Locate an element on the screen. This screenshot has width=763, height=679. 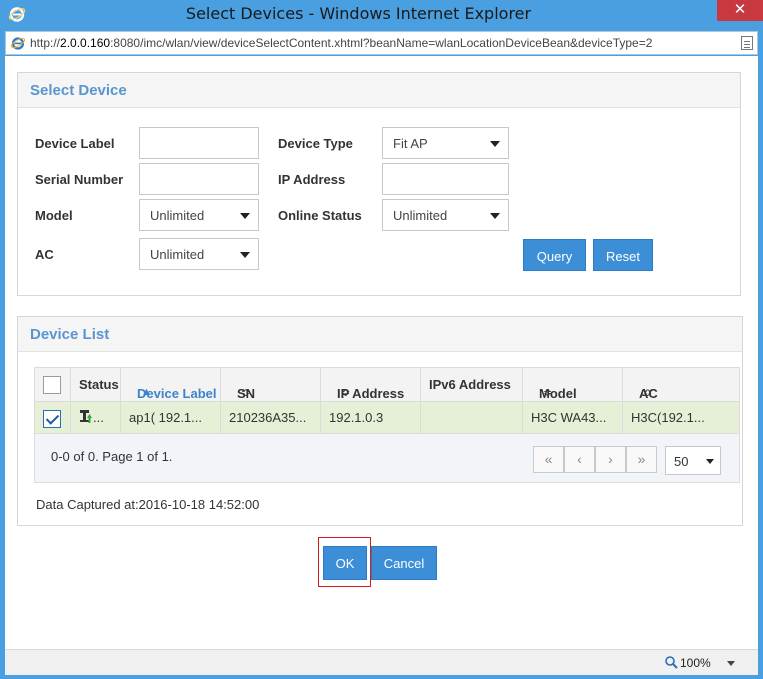
double-chevron-right-icon: » is located at coordinates (641, 459).